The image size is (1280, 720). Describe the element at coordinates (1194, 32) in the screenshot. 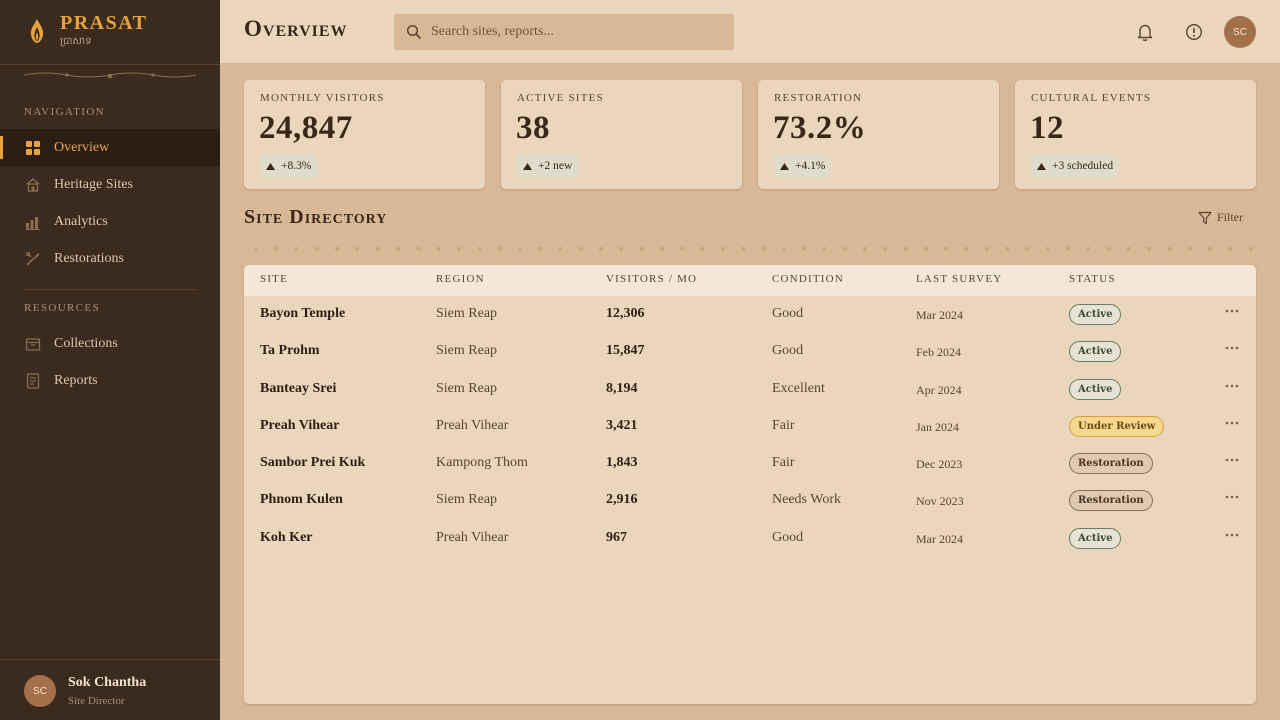

I see `info-icon` at that location.